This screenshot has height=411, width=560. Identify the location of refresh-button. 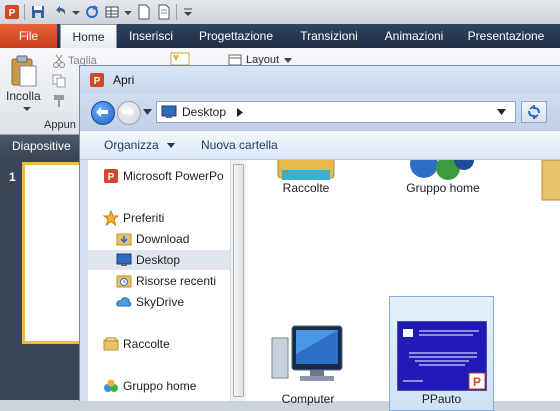
(534, 112).